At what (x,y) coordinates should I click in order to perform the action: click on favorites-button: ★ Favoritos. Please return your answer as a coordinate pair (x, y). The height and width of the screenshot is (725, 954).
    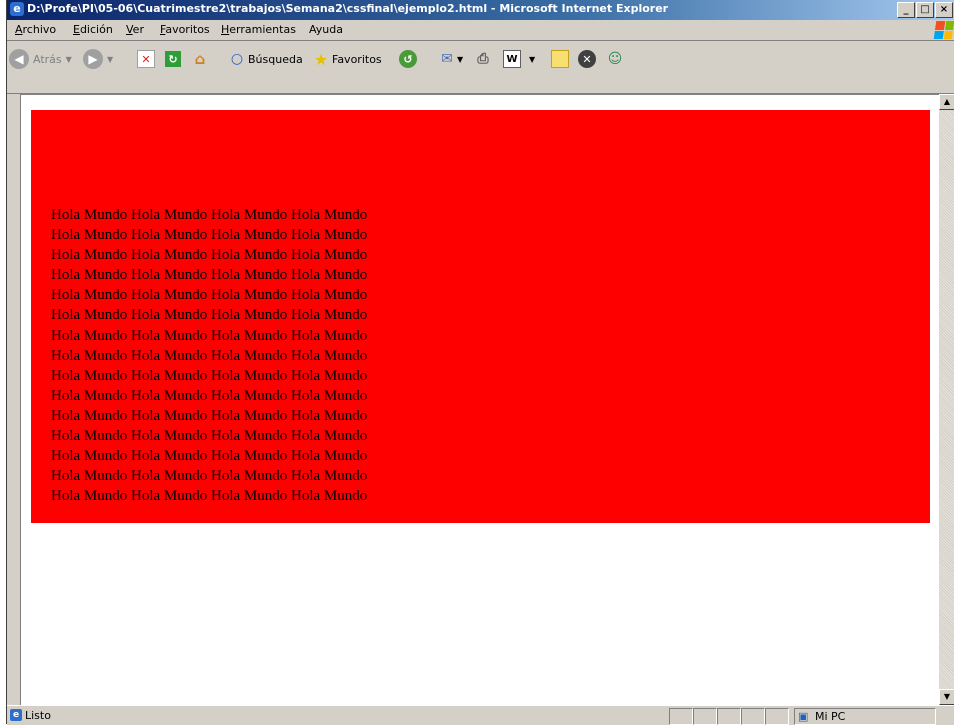
    Looking at the image, I should click on (347, 59).